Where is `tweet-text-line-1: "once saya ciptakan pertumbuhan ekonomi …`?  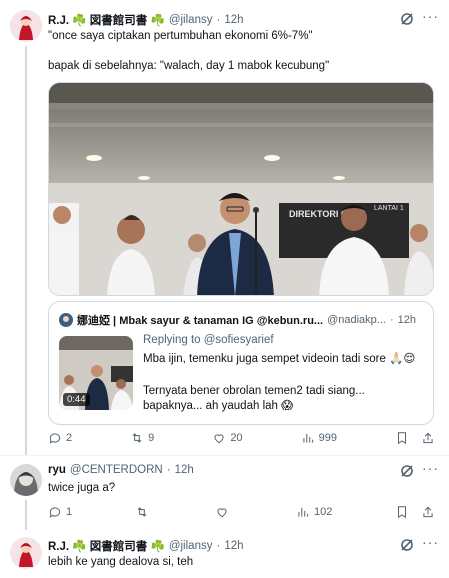
tweet-text-line-1: "once saya ciptakan pertumbuhan ekonomi … is located at coordinates (180, 36).